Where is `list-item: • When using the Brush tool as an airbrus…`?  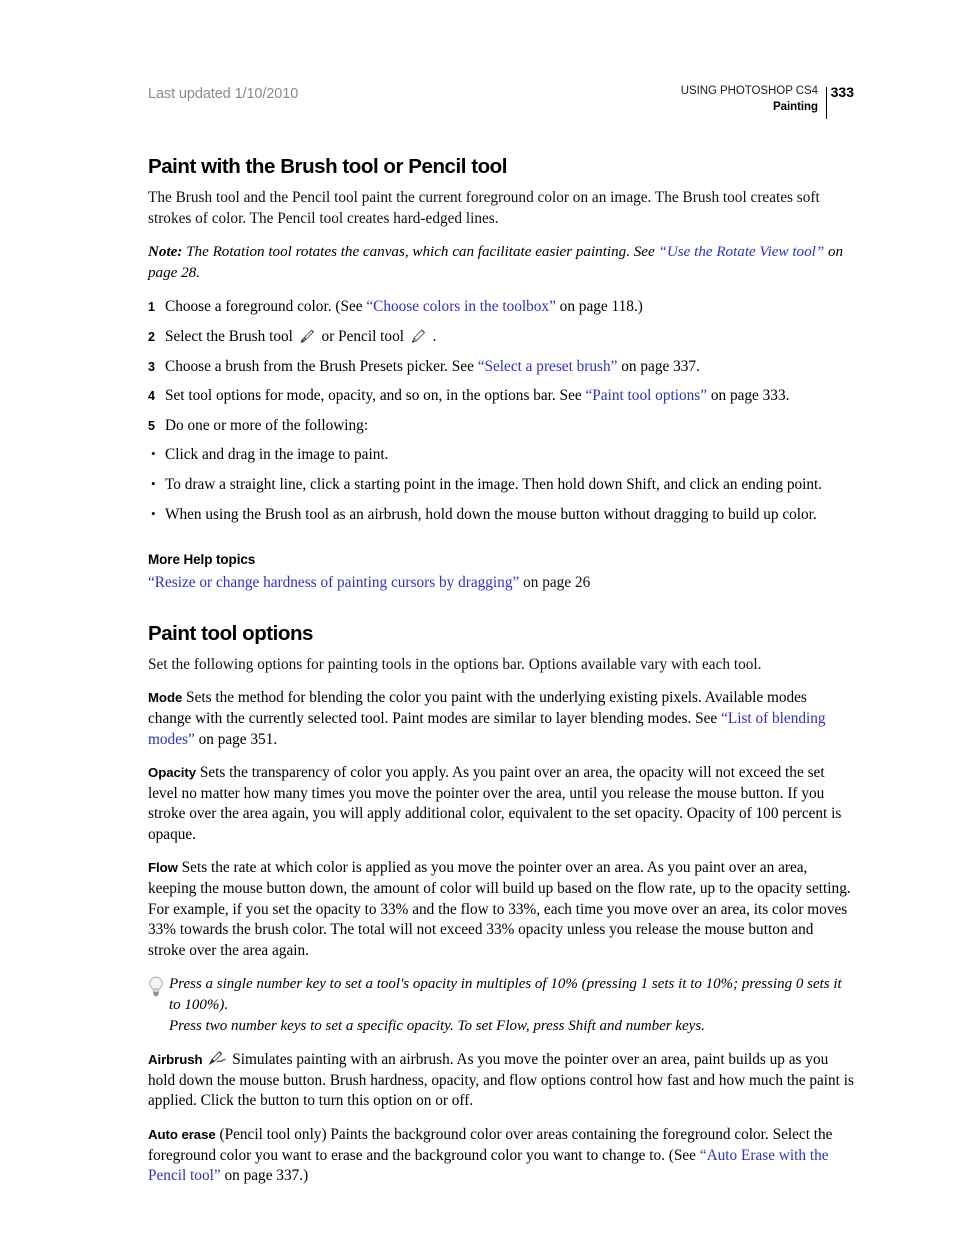
list-item: • When using the Brush tool as an airbrus… is located at coordinates (501, 515).